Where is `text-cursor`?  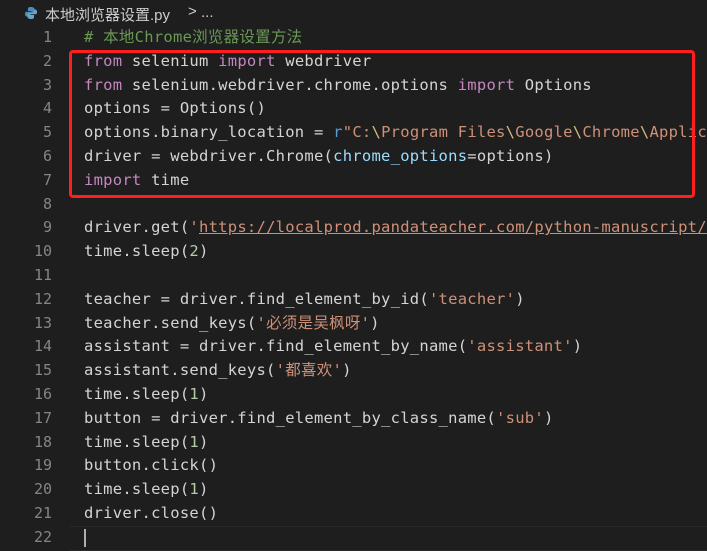
text-cursor is located at coordinates (85, 537).